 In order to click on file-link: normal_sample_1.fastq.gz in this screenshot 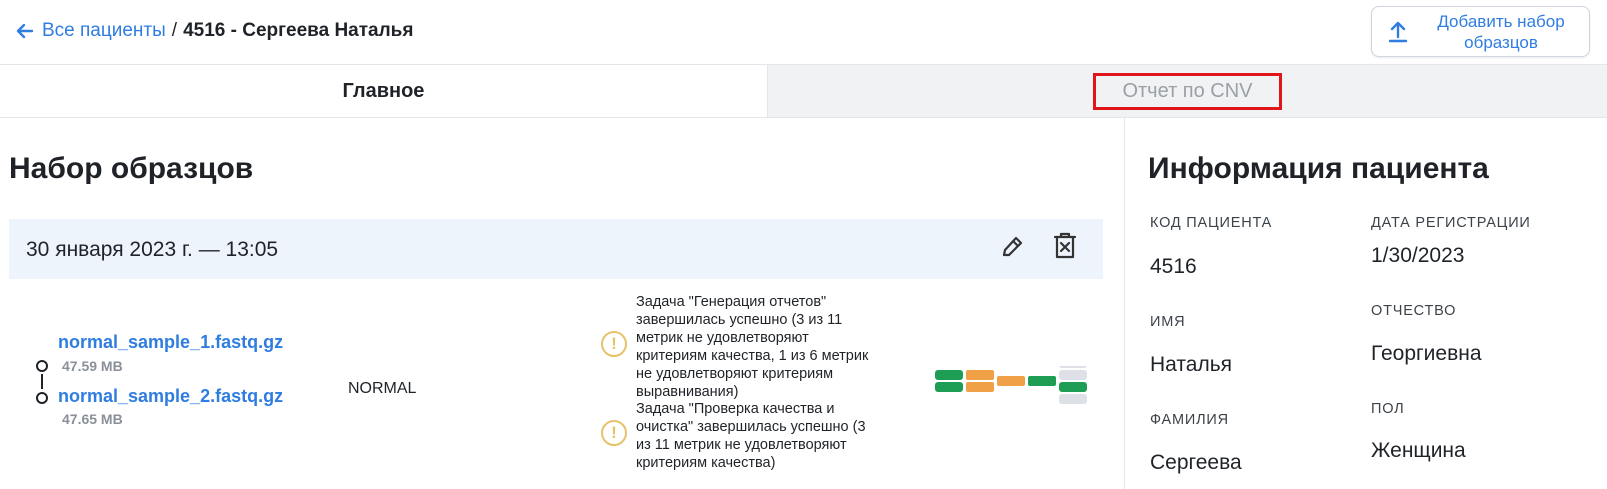, I will do `click(170, 342)`.